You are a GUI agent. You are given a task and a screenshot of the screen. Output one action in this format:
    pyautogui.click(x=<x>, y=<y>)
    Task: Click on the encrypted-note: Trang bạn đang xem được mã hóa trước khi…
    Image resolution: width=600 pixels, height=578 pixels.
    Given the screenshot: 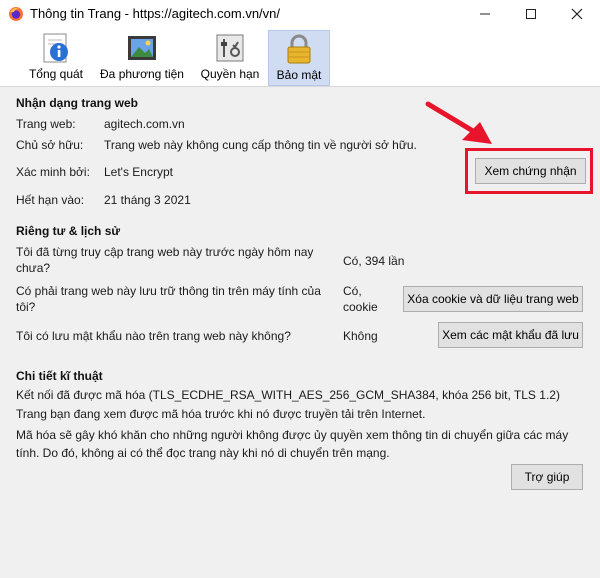 What is the action you would take?
    pyautogui.click(x=221, y=414)
    